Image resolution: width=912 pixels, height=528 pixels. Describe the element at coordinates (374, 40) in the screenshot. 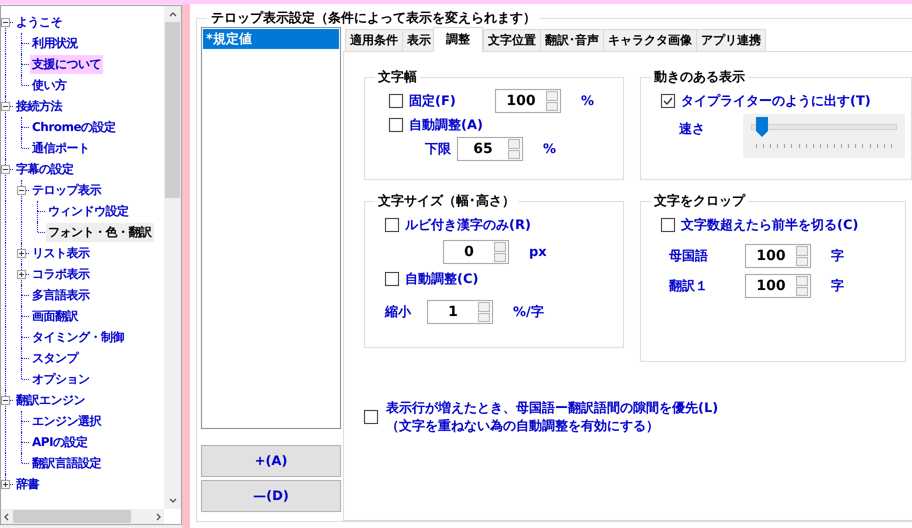

I see `tab: 適用条件` at that location.